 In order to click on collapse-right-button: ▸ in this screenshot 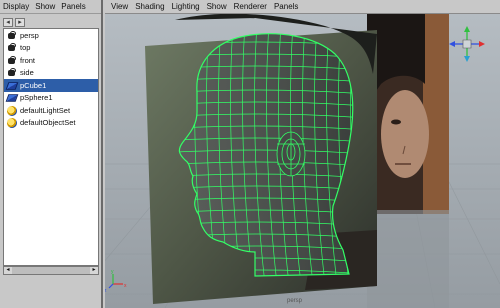, I will do `click(20, 22)`.